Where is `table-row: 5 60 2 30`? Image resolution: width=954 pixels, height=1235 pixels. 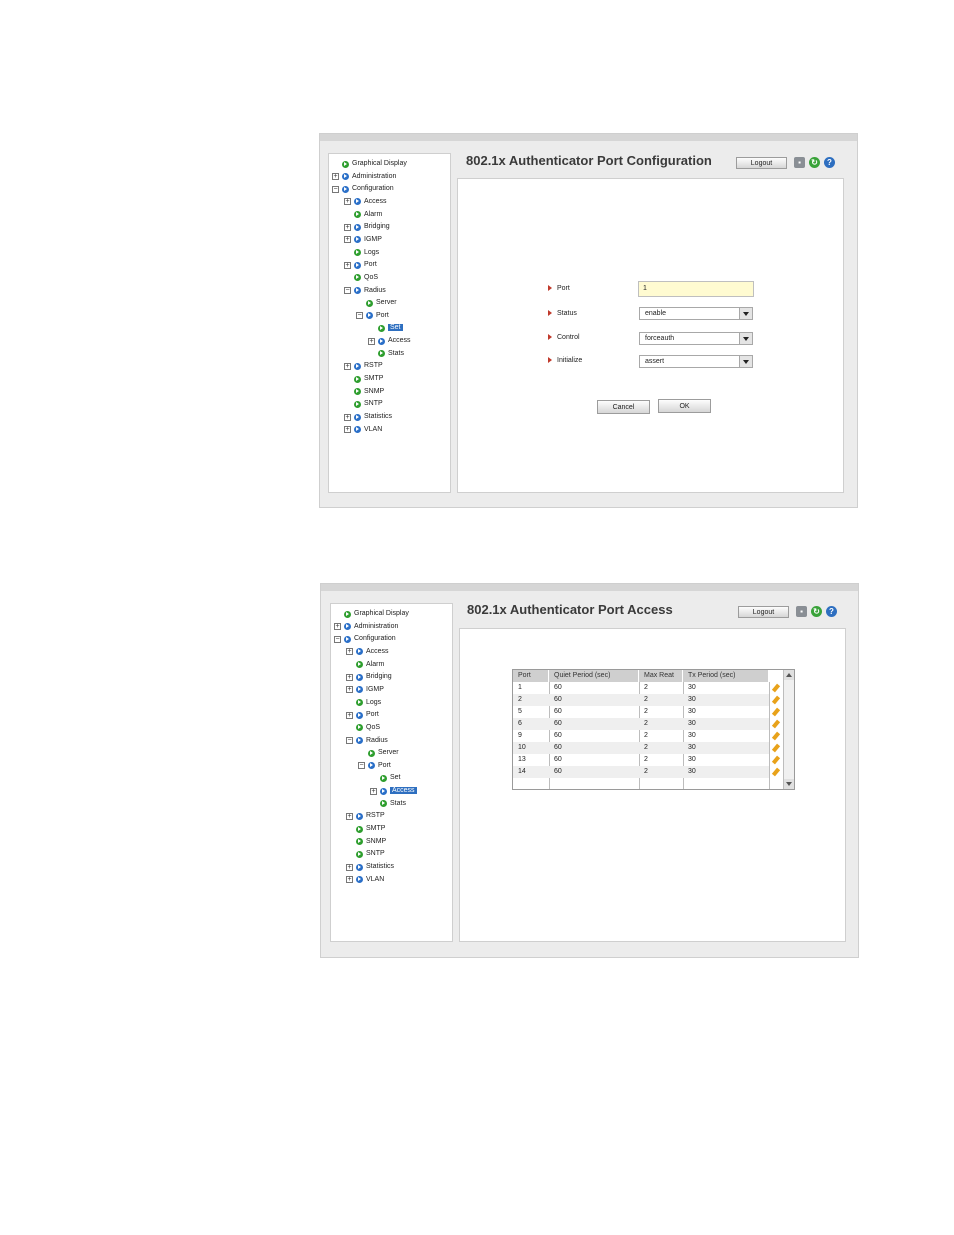
table-row: 5 60 2 30 is located at coordinates (647, 712).